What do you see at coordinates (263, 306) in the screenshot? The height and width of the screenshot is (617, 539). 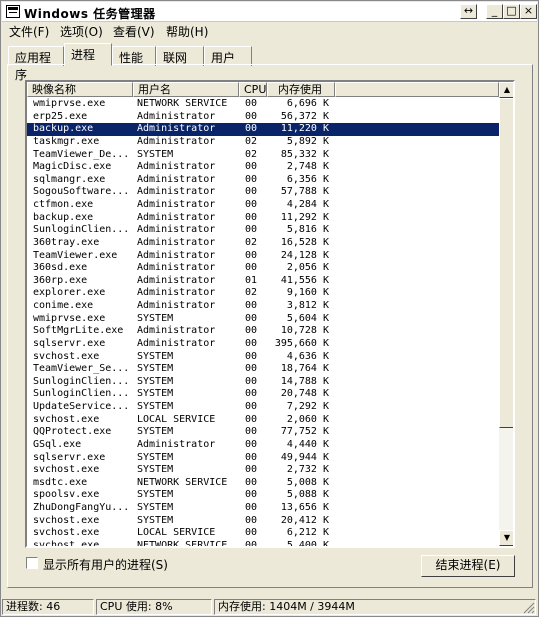 I see `process-row: conime.exe Administrator 00 3,812 K` at bounding box center [263, 306].